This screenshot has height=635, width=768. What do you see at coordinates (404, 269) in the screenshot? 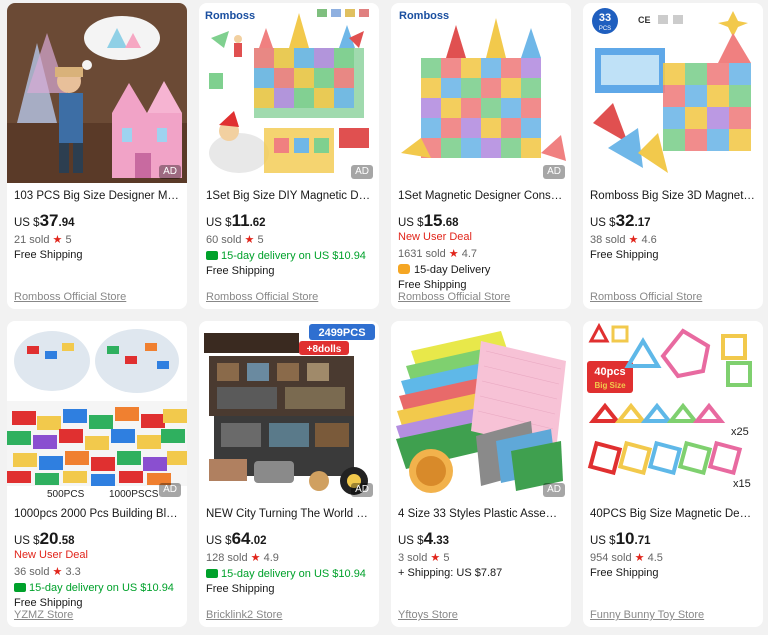
I see `delivery-icon` at bounding box center [404, 269].